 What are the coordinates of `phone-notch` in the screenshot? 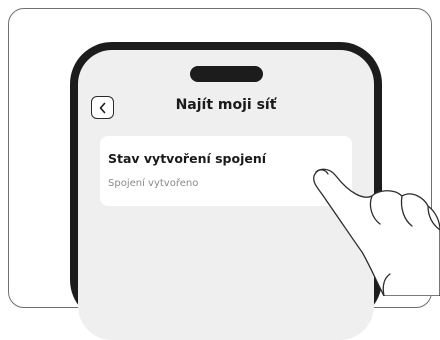 It's located at (226, 74).